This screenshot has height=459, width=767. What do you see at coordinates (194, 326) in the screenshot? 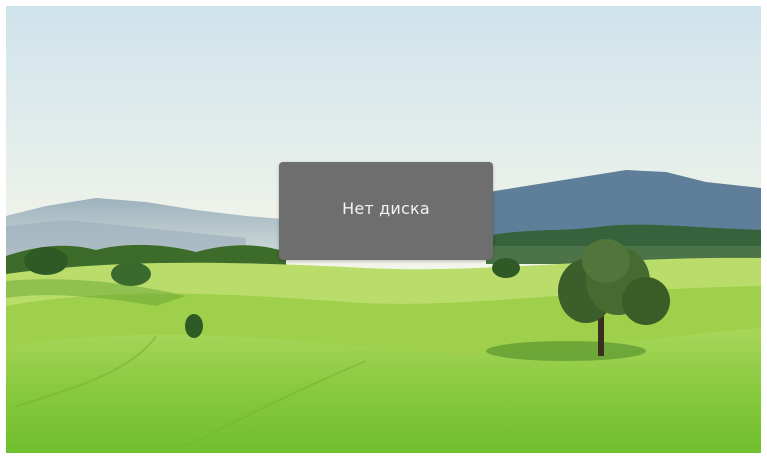
I see `small-tree` at bounding box center [194, 326].